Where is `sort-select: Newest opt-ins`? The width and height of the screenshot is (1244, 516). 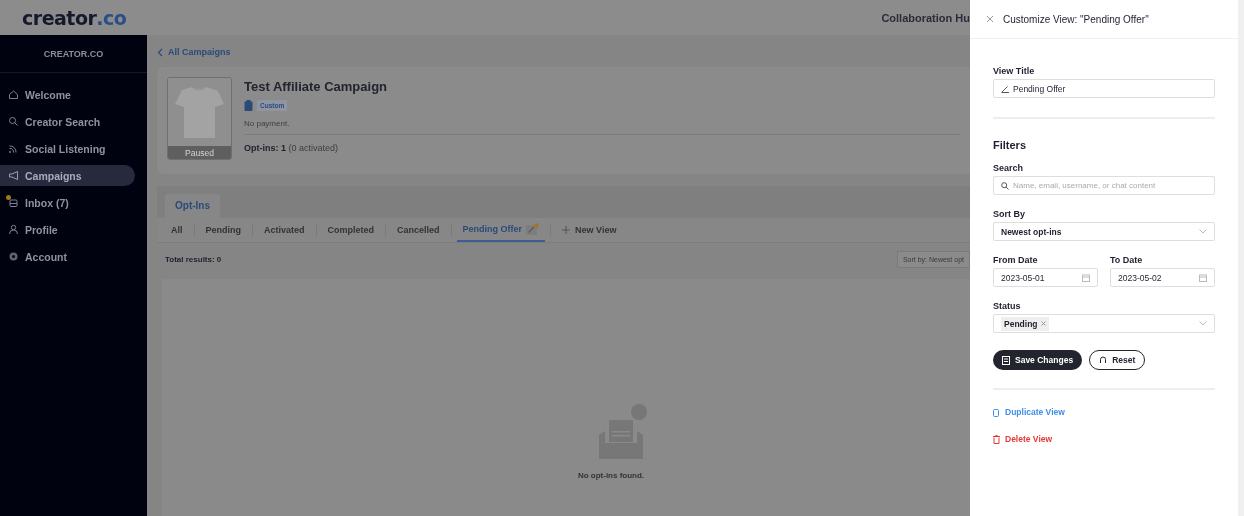 sort-select: Newest opt-ins is located at coordinates (1104, 231).